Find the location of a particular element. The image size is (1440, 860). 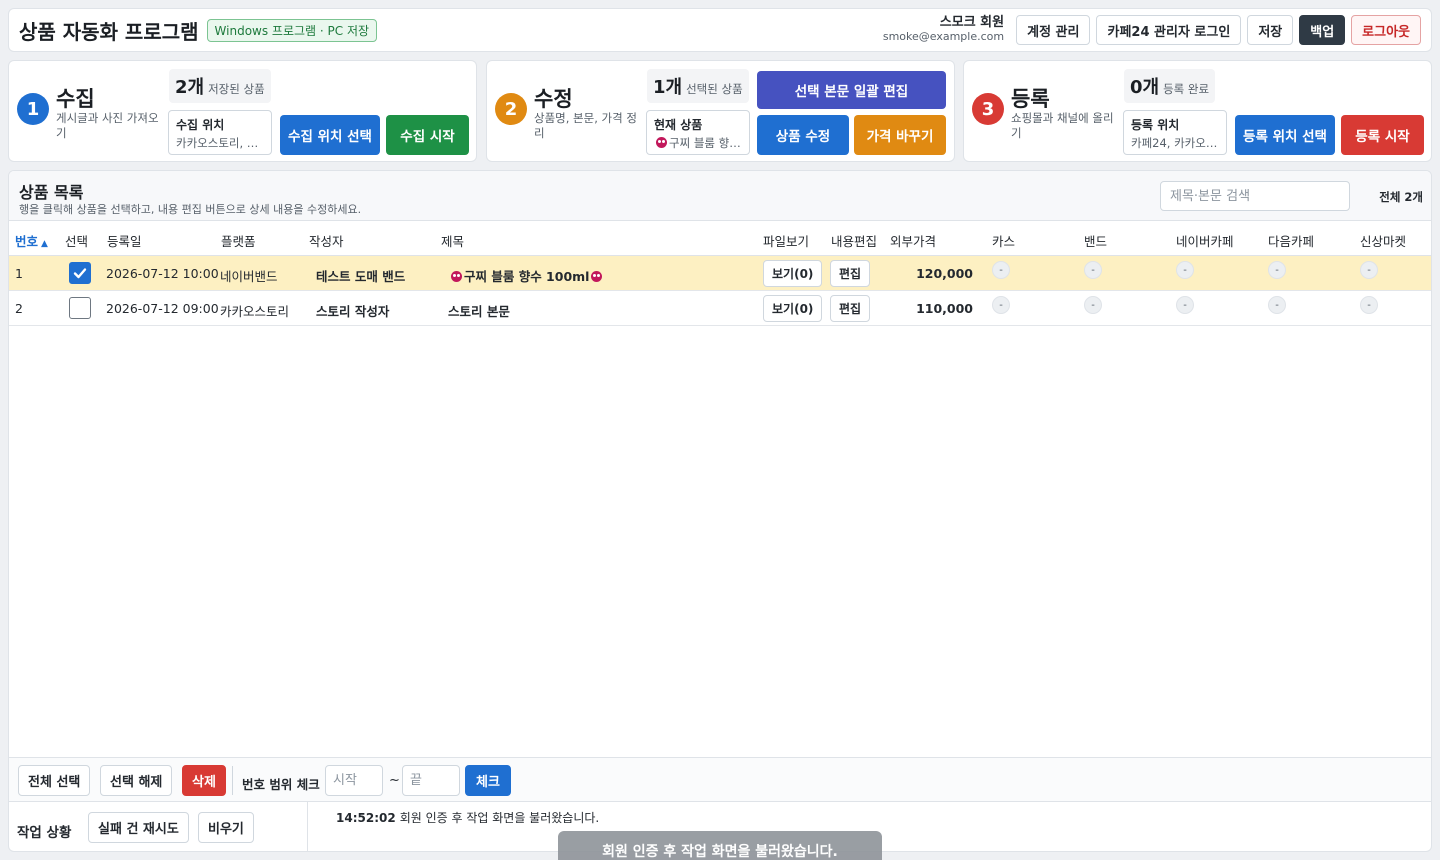

column-header-edit: 내용편집 is located at coordinates (854, 240).